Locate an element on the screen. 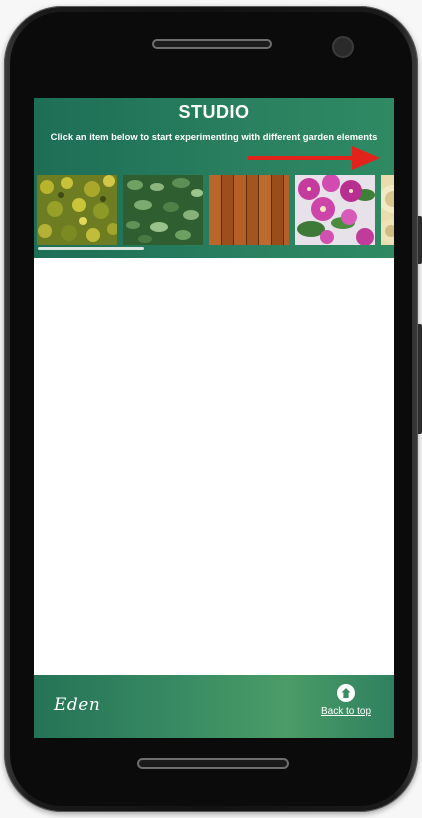  carousel-item-green-hedge is located at coordinates (163, 210).